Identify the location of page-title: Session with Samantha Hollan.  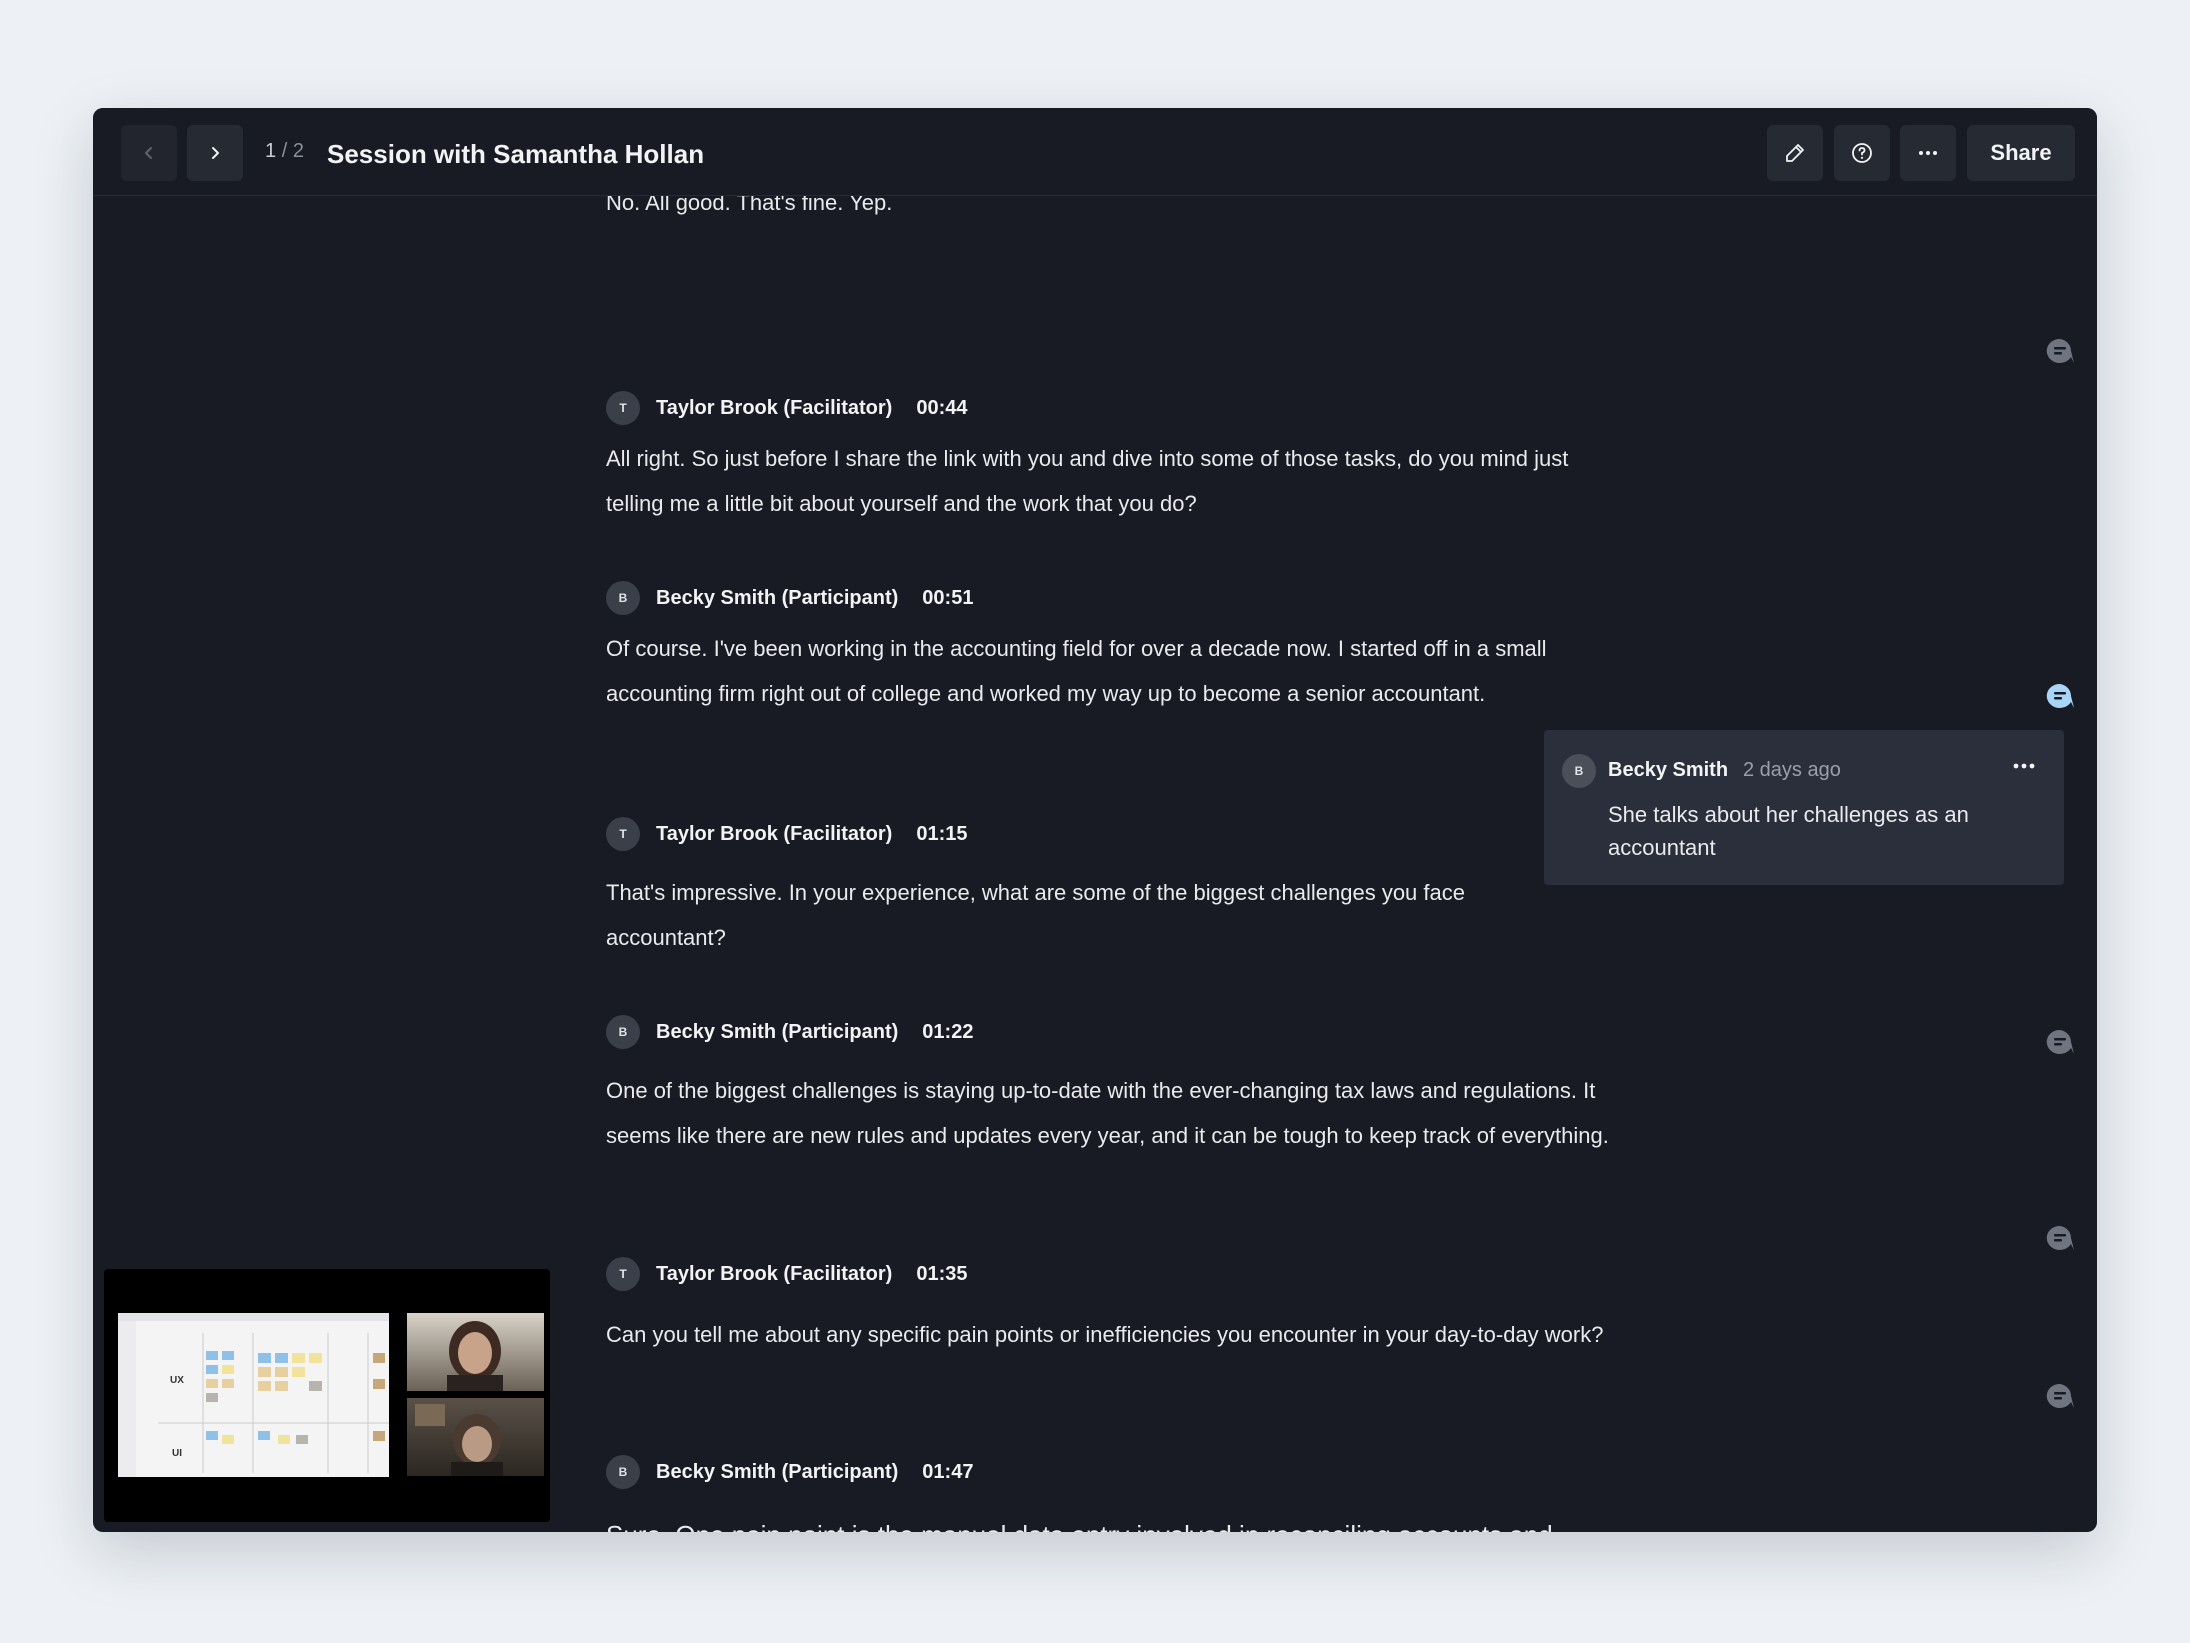
(516, 154).